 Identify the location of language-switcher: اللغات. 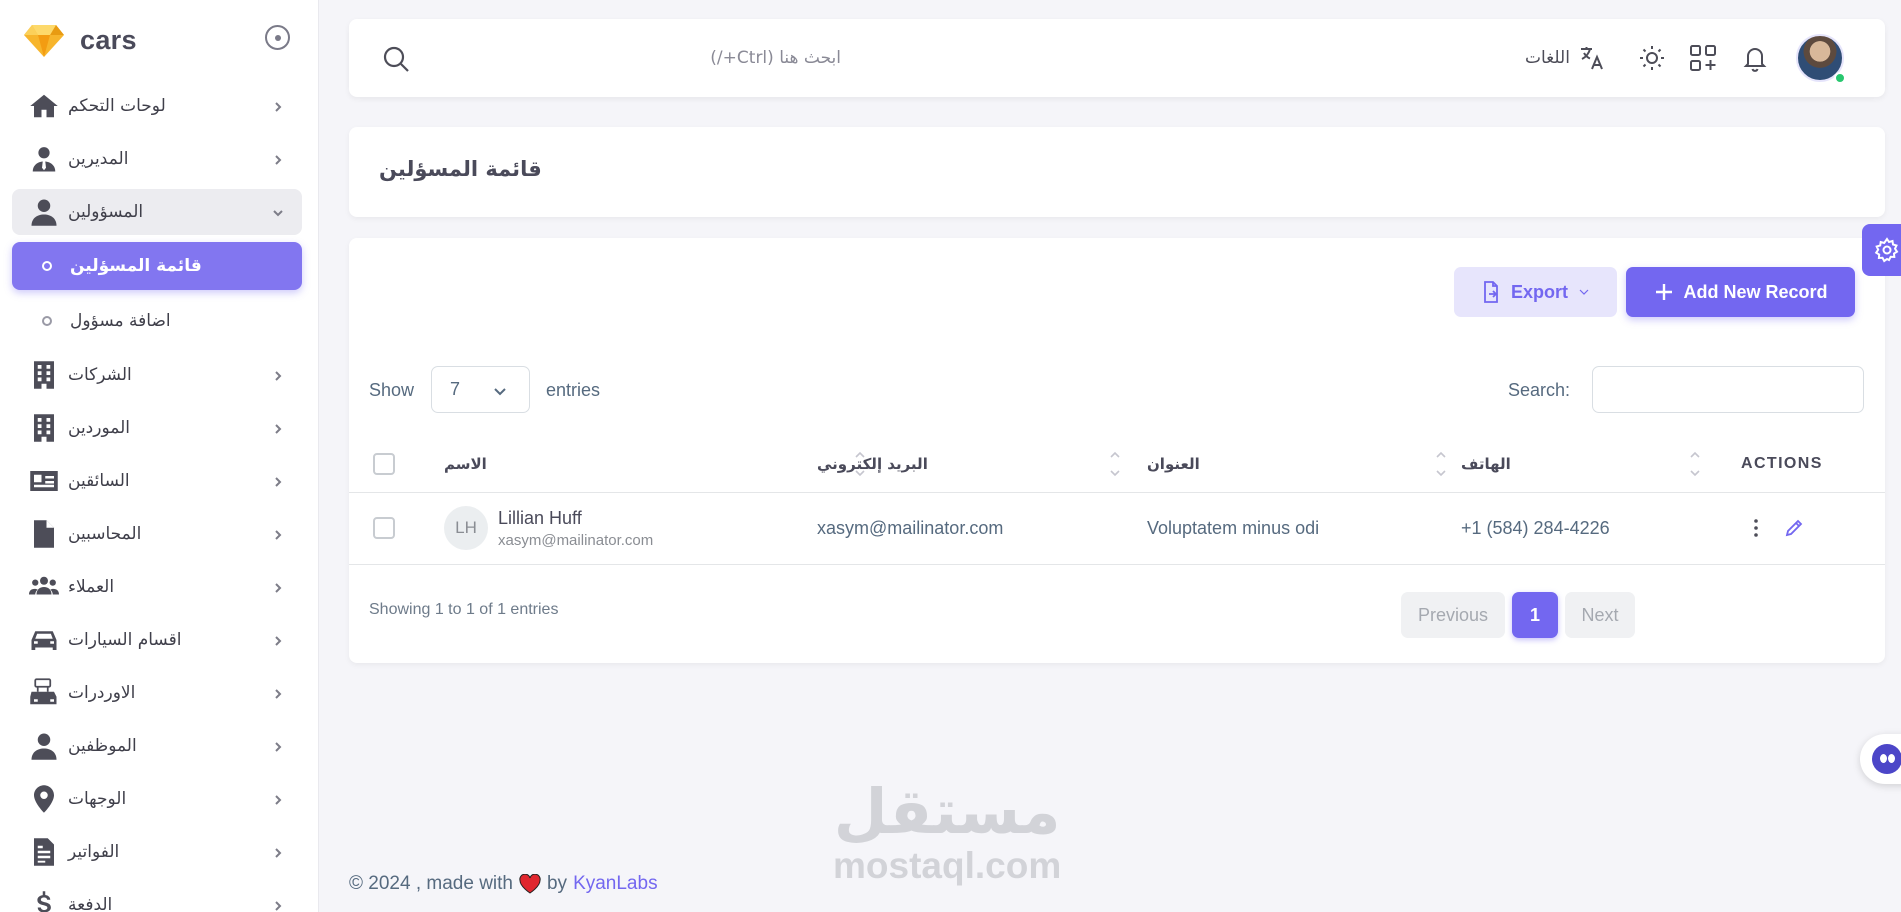
(1565, 58).